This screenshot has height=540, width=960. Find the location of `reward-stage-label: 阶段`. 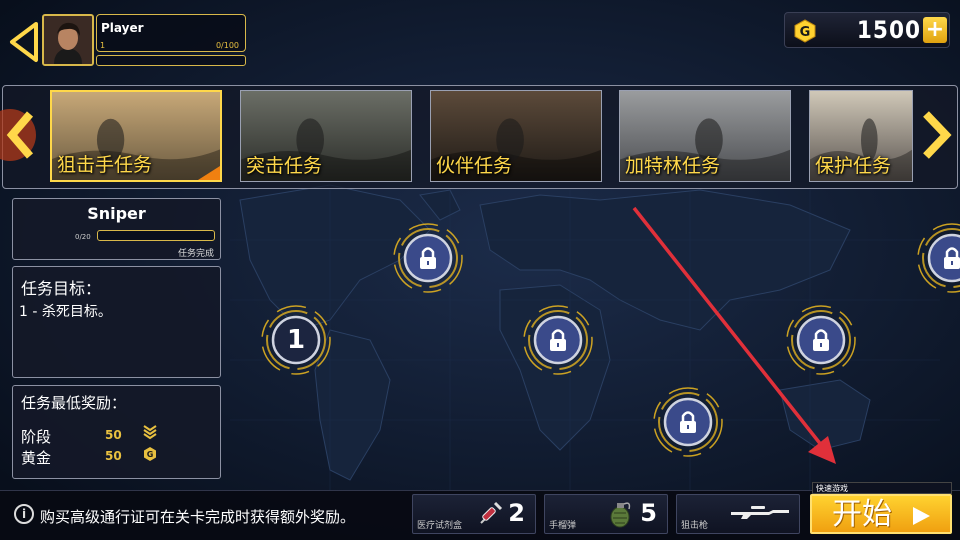

reward-stage-label: 阶段 is located at coordinates (36, 437).